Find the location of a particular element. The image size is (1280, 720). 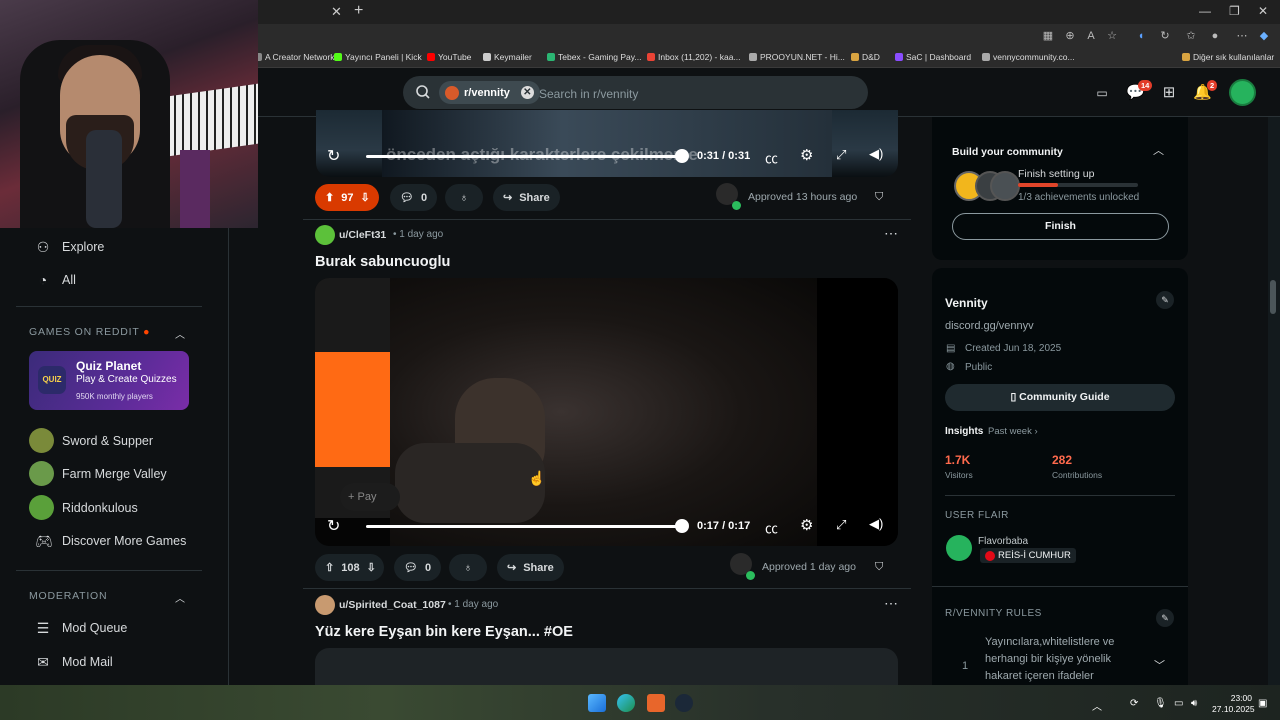

bookmark-item: Diğer sık kullanılanlar is located at coordinates (1228, 57).